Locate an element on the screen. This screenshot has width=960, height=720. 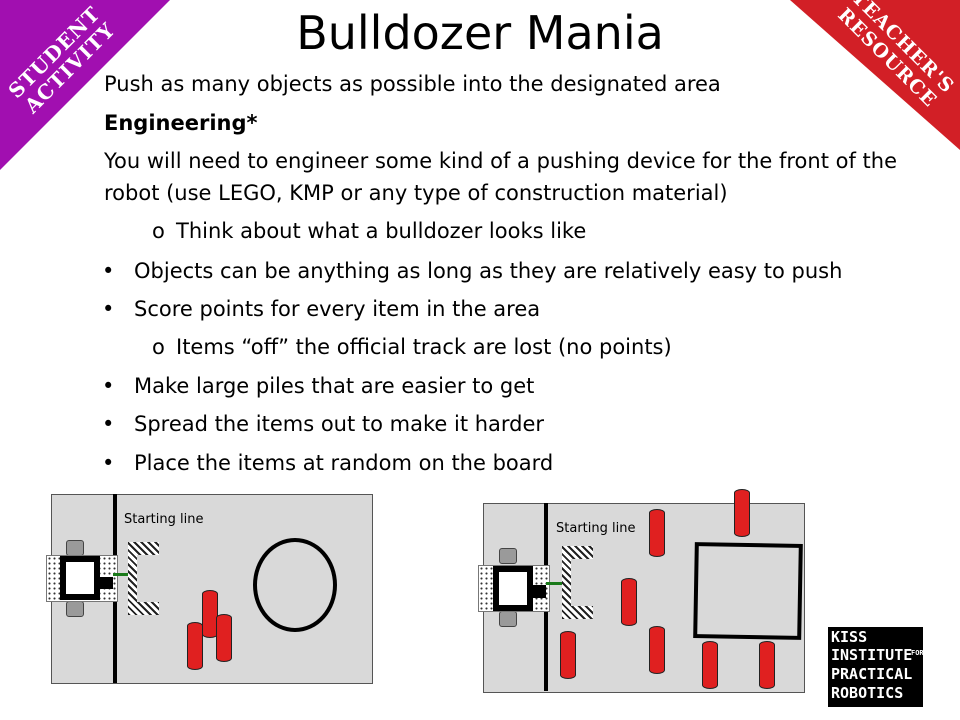
page-title: Bulldozer Mania is located at coordinates (480, 33).